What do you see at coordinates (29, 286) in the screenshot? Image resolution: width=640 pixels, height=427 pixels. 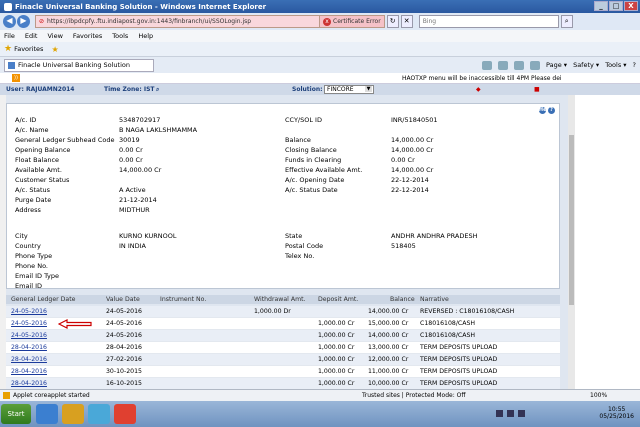 I see `emailid-label: Email ID` at bounding box center [29, 286].